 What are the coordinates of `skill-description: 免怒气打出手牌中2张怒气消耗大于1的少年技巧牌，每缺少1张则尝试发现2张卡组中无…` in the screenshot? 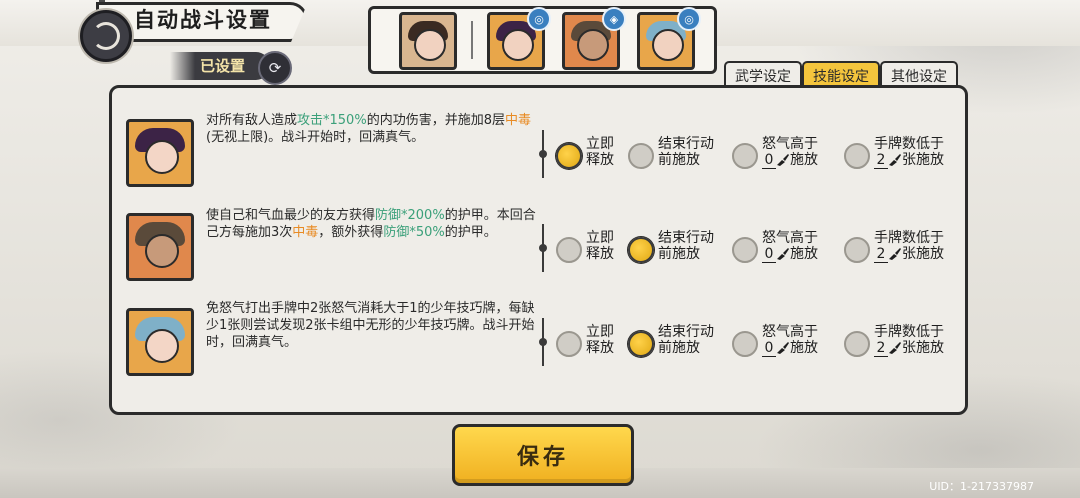 It's located at (370, 325).